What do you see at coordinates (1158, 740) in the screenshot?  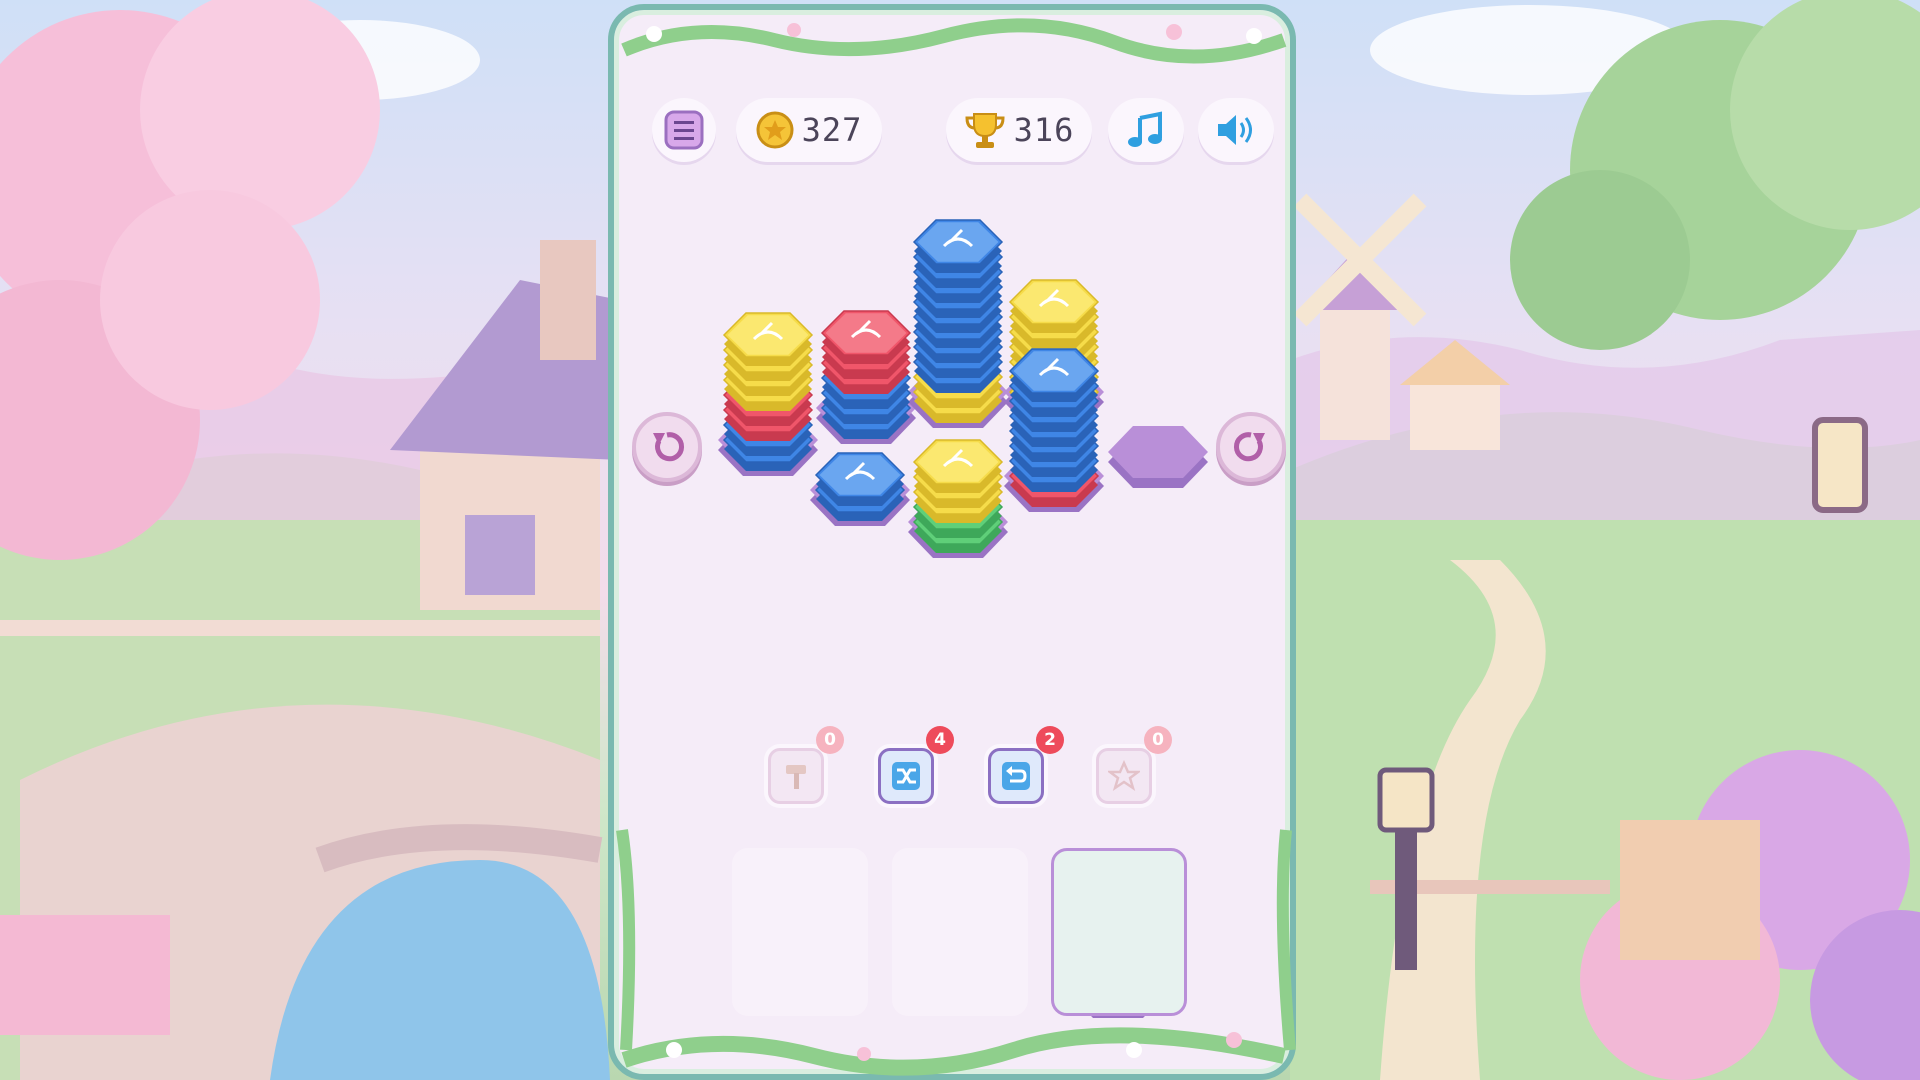 I see `booster-star-count: 0` at bounding box center [1158, 740].